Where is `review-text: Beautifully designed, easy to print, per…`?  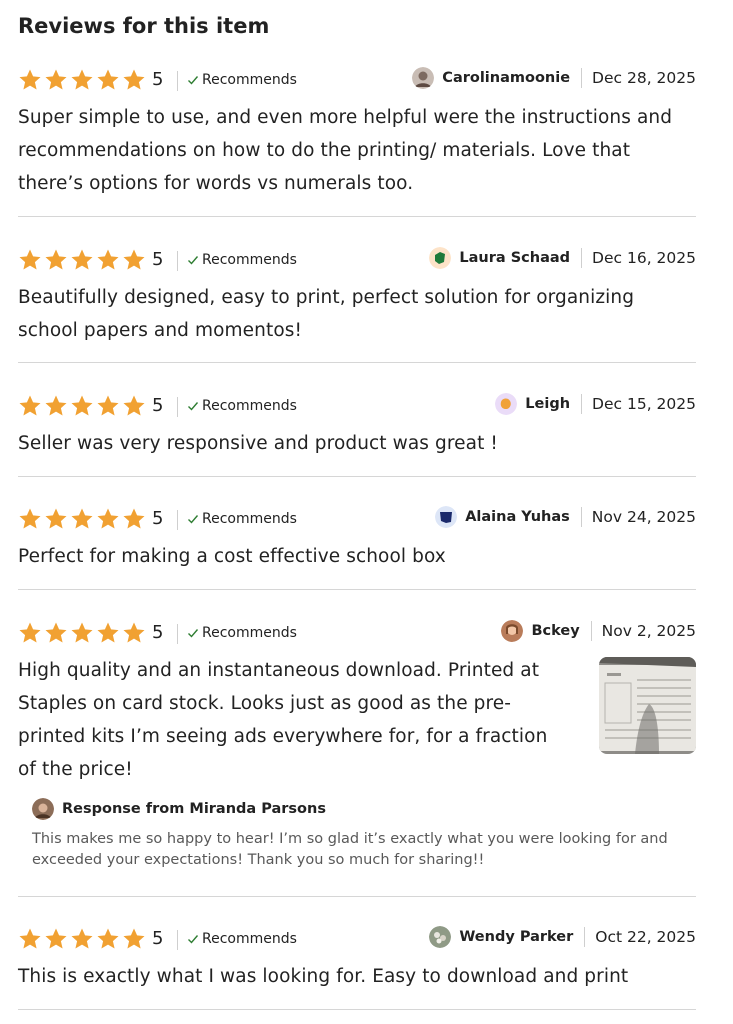
review-text: Beautifully designed, easy to print, per… is located at coordinates (326, 314).